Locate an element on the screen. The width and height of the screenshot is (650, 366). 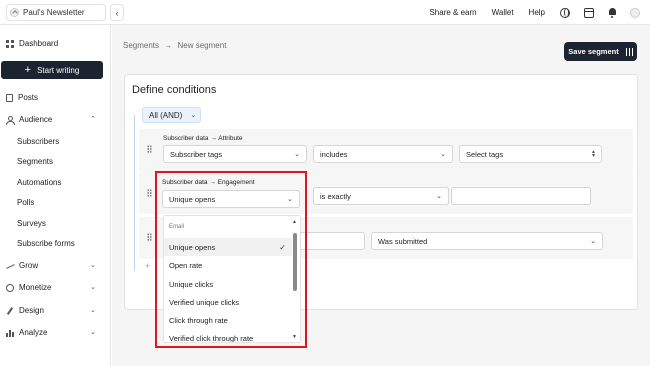
top-nav: Share & earn Wallet Help is located at coordinates (534, 12).